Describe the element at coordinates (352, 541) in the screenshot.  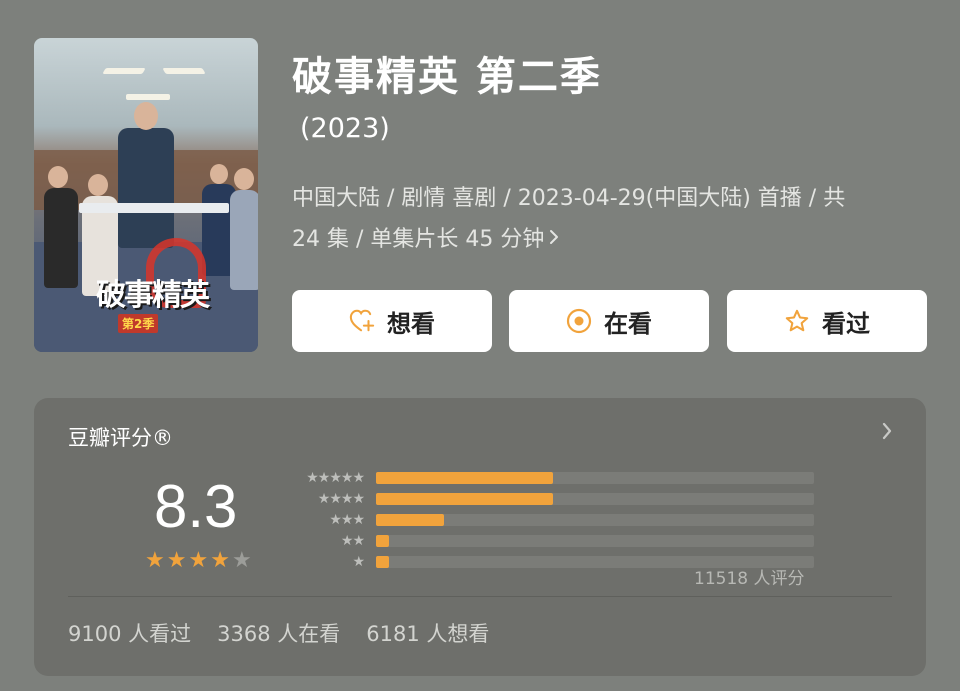
I see `bar-stars-label: ★★` at that location.